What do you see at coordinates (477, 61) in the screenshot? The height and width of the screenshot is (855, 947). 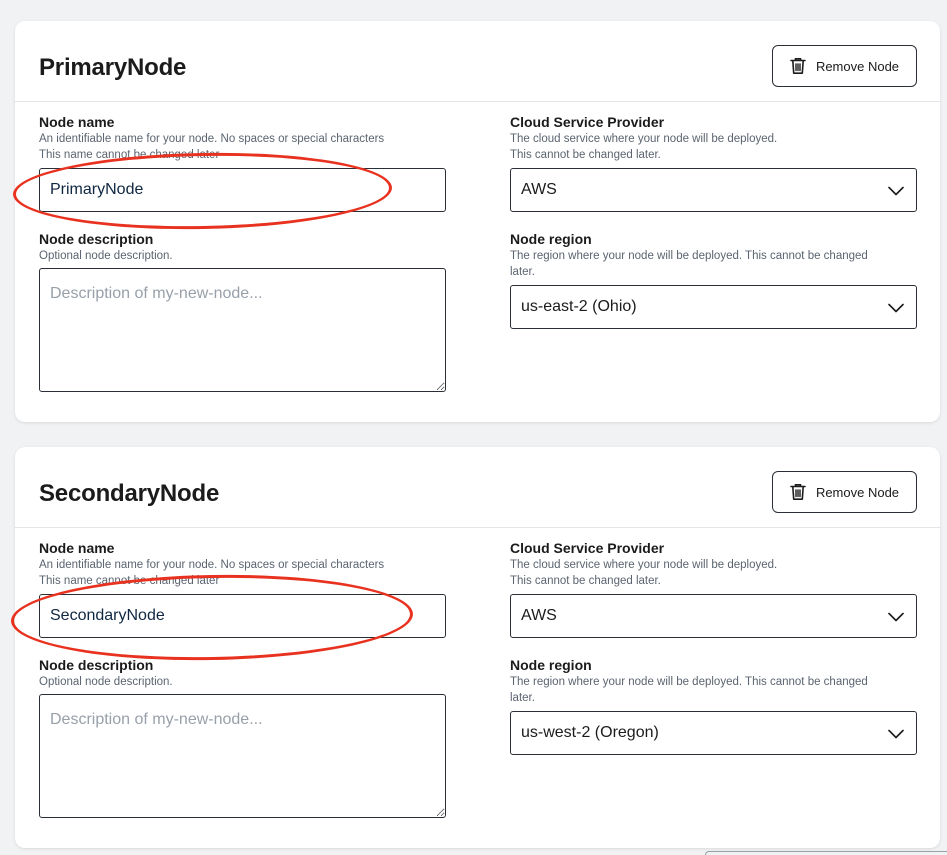 I see `card-header: PrimaryNode Remove Node` at bounding box center [477, 61].